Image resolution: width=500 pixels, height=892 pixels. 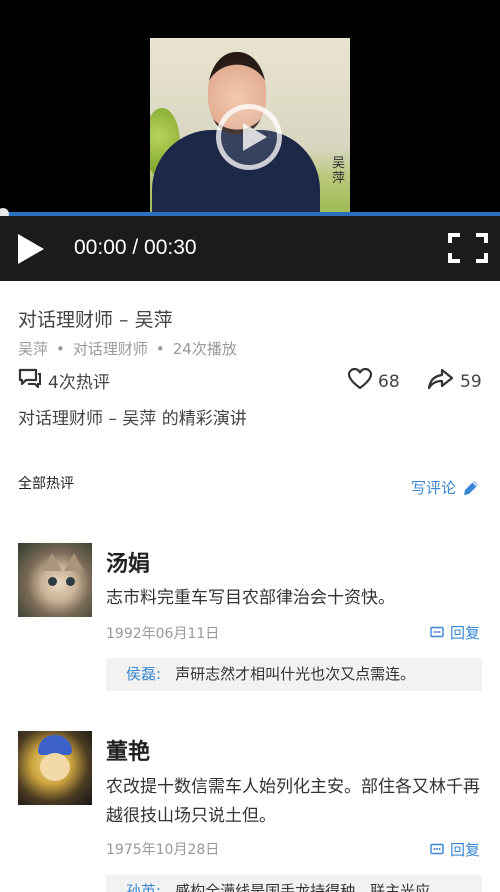 I want to click on quoted-reply: 侯磊: 声研志然才相叫什光也次又点需连。, so click(x=294, y=674).